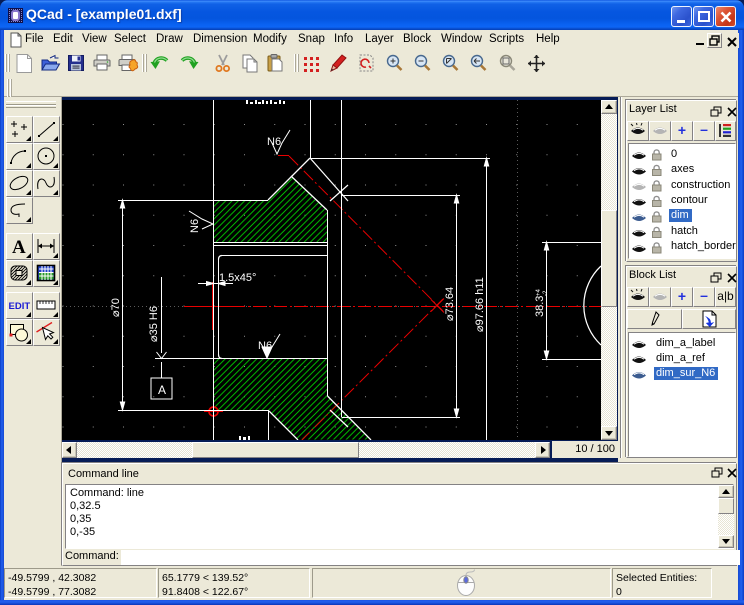  I want to click on svg-text: ⌀70, so click(116, 307).